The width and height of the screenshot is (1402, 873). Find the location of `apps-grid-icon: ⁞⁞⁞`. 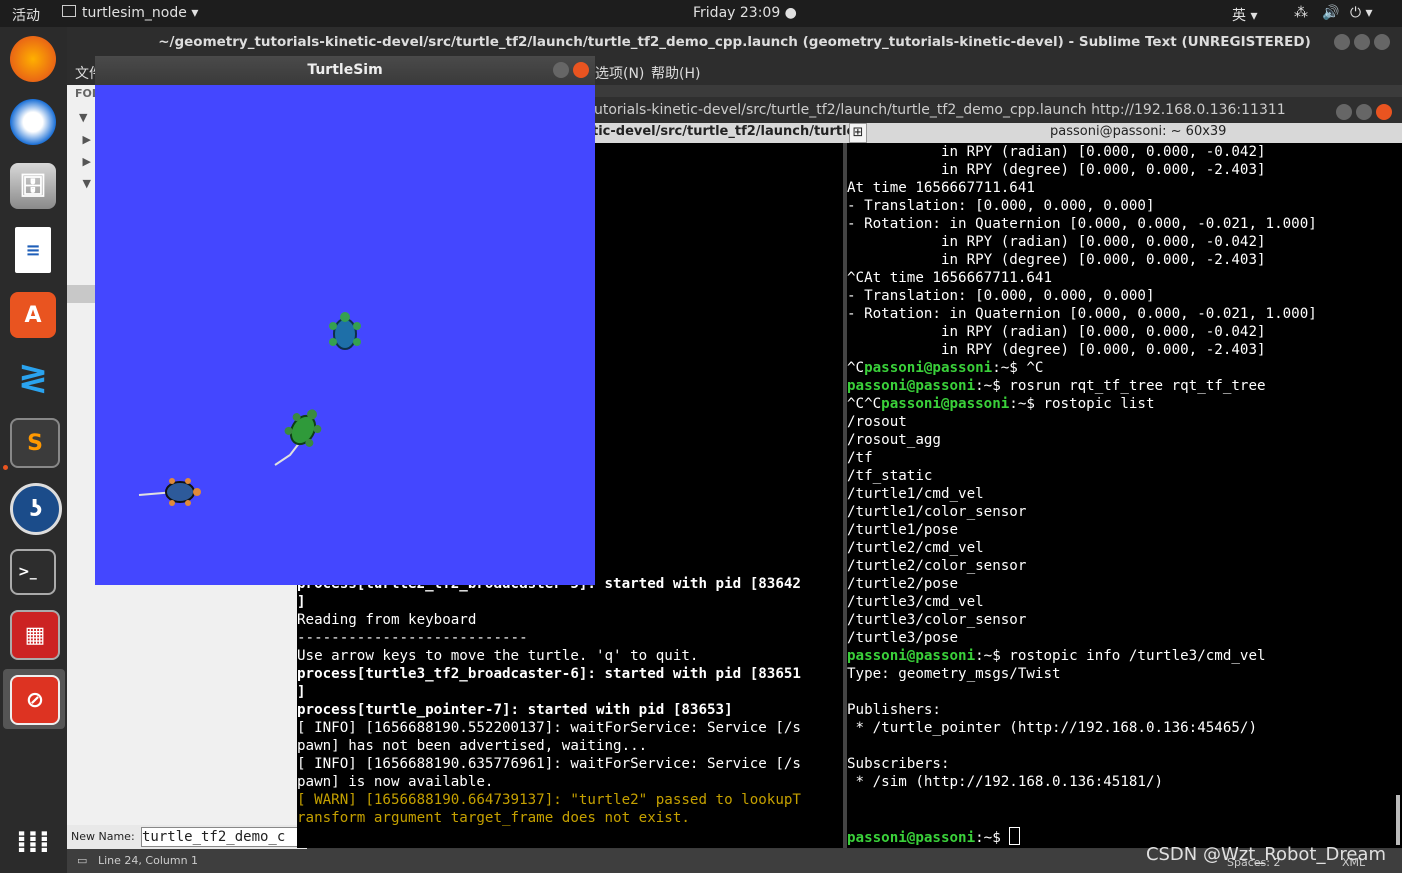

apps-grid-icon: ⁞⁞⁞ is located at coordinates (33, 842).